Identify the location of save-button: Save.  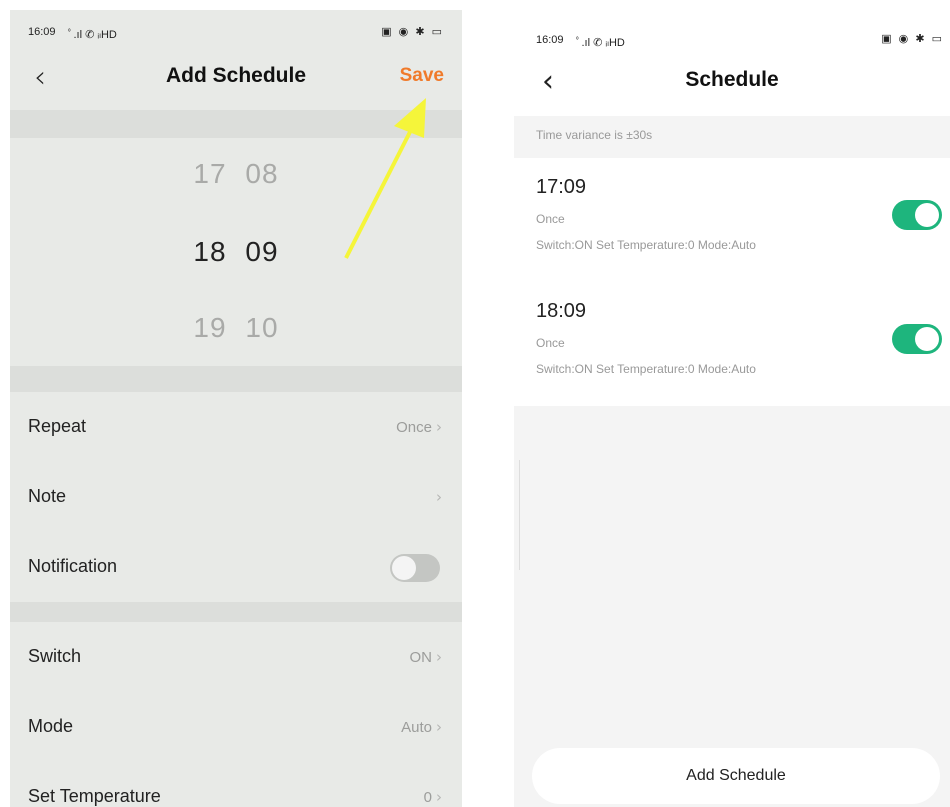
(422, 76).